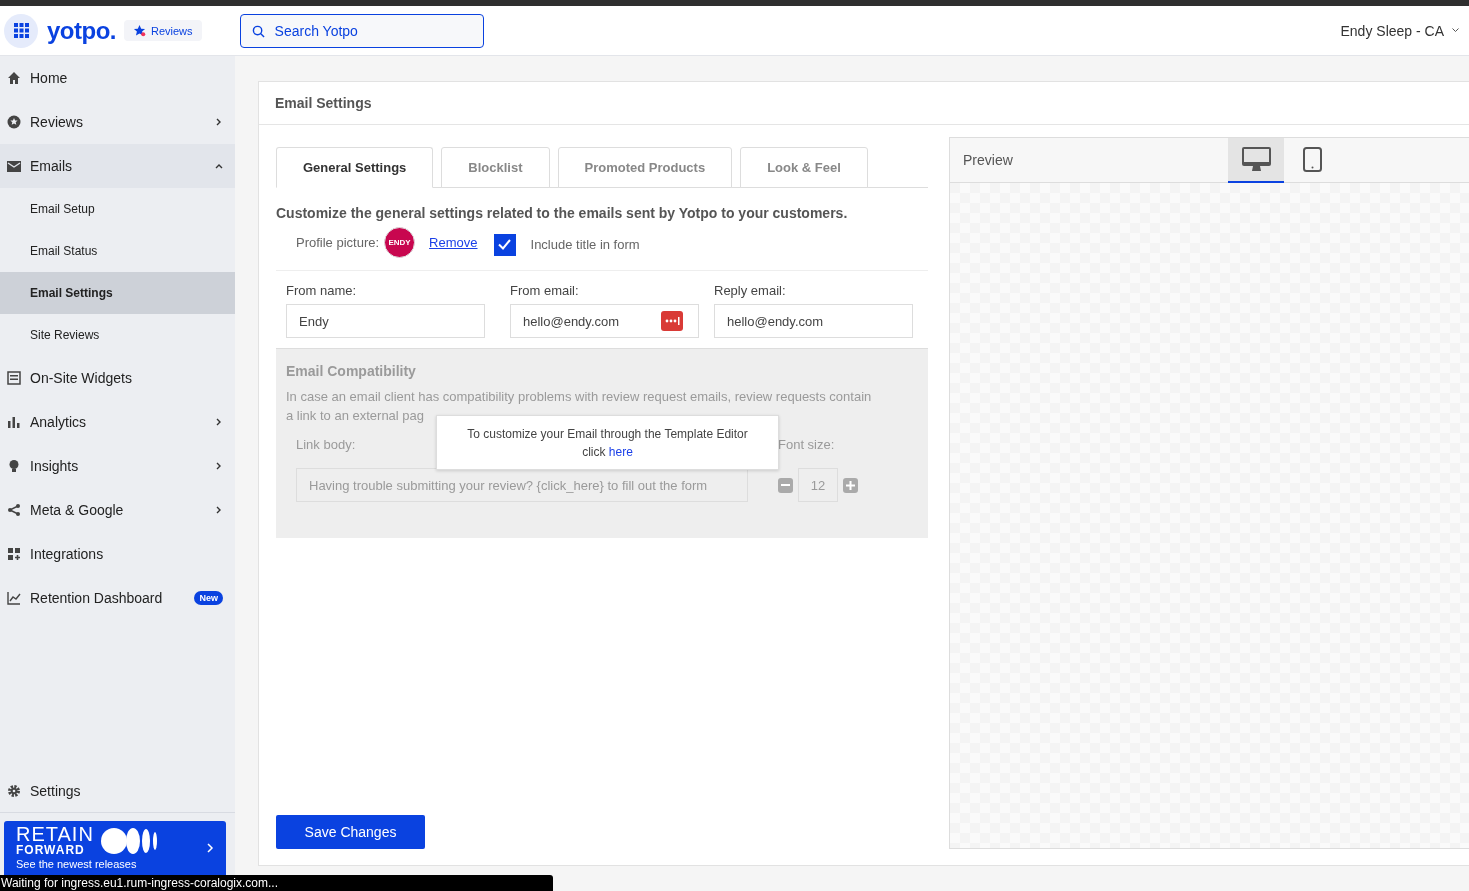  Describe the element at coordinates (117, 122) in the screenshot. I see `nav-item: Reviews` at that location.